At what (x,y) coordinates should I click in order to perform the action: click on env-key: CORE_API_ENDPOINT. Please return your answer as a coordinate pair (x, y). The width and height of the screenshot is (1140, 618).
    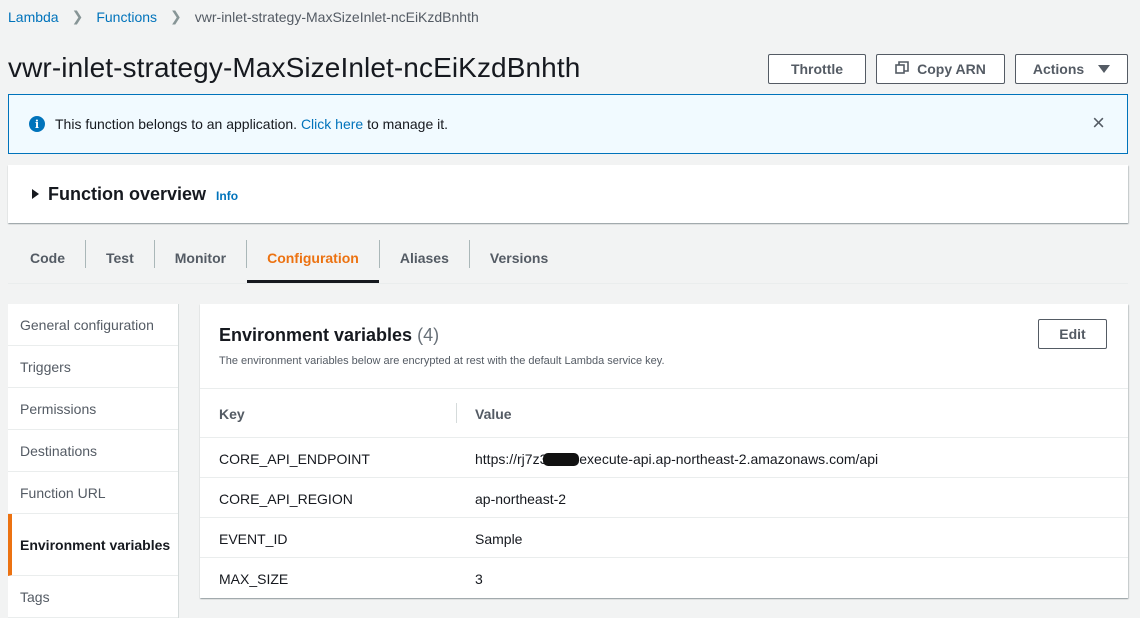
    Looking at the image, I should click on (294, 459).